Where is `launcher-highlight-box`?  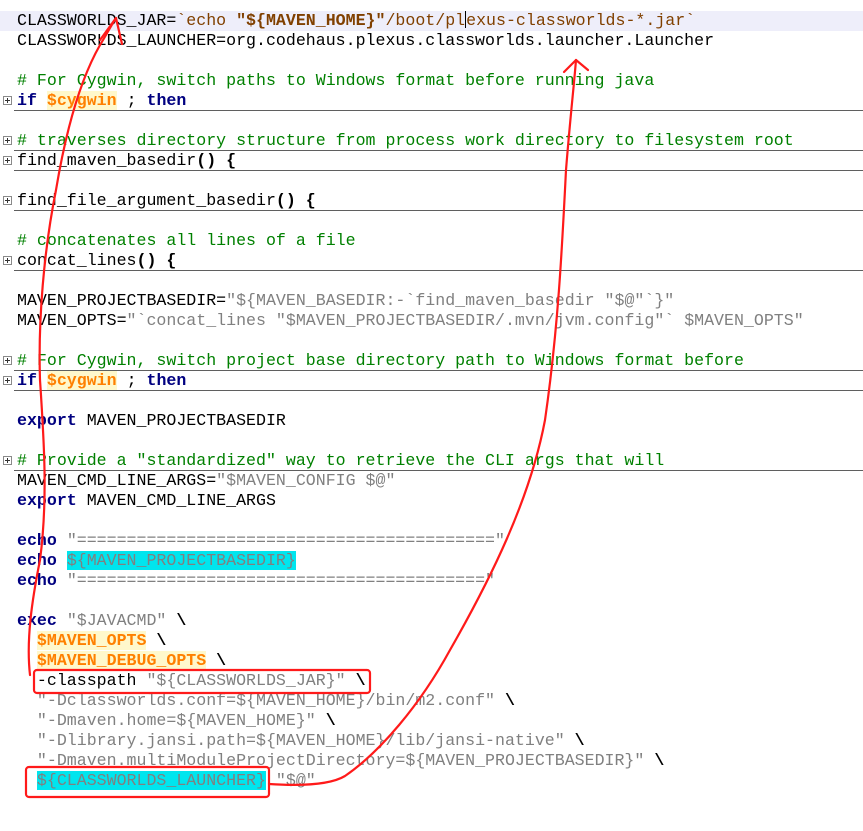
launcher-highlight-box is located at coordinates (147, 782).